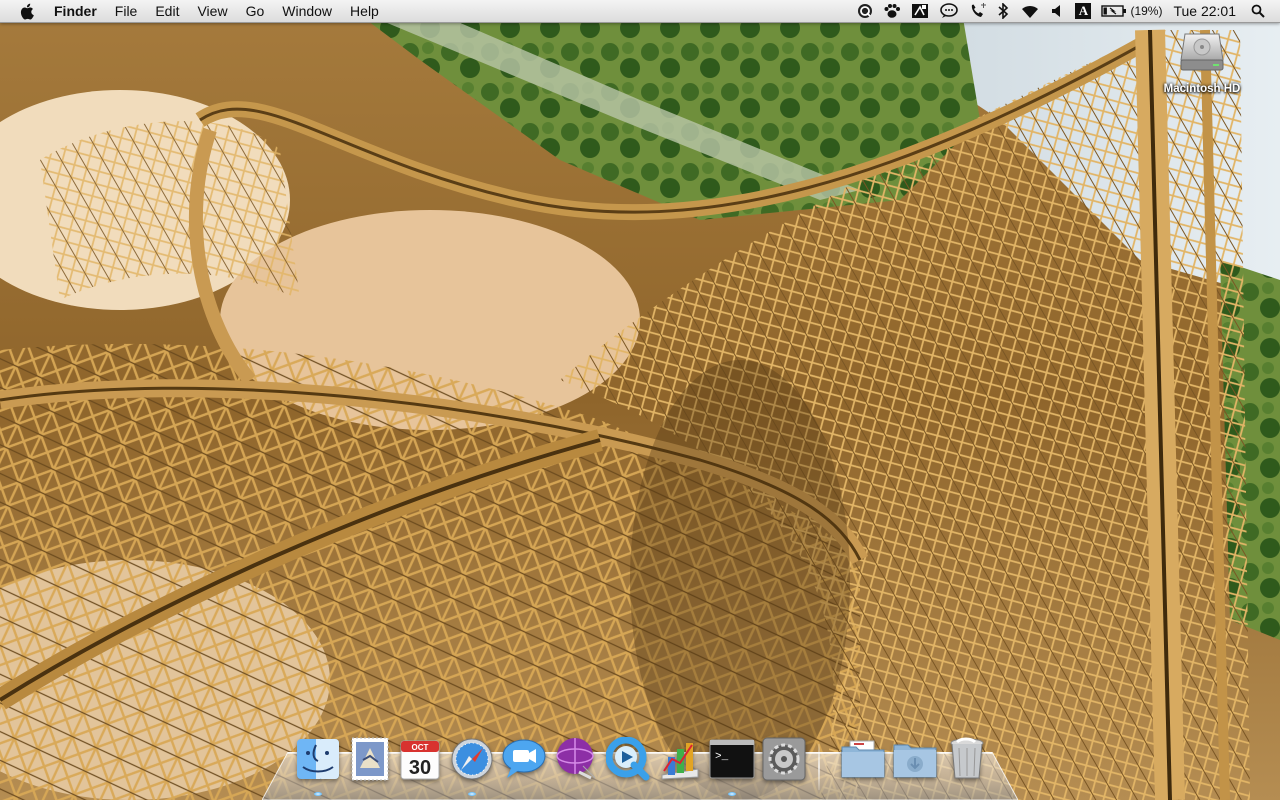 The height and width of the screenshot is (800, 1280). I want to click on spotlight-search-icon, so click(1258, 11).